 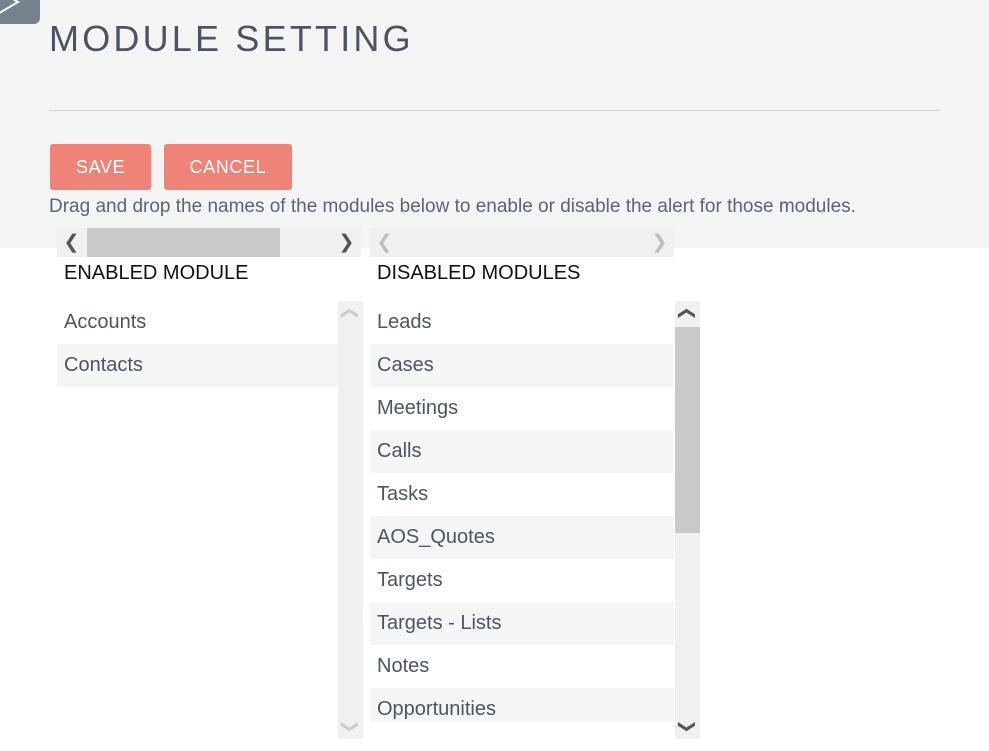 I want to click on disabled-vertical-scrollbar: ❮ ❯, so click(x=687, y=520).